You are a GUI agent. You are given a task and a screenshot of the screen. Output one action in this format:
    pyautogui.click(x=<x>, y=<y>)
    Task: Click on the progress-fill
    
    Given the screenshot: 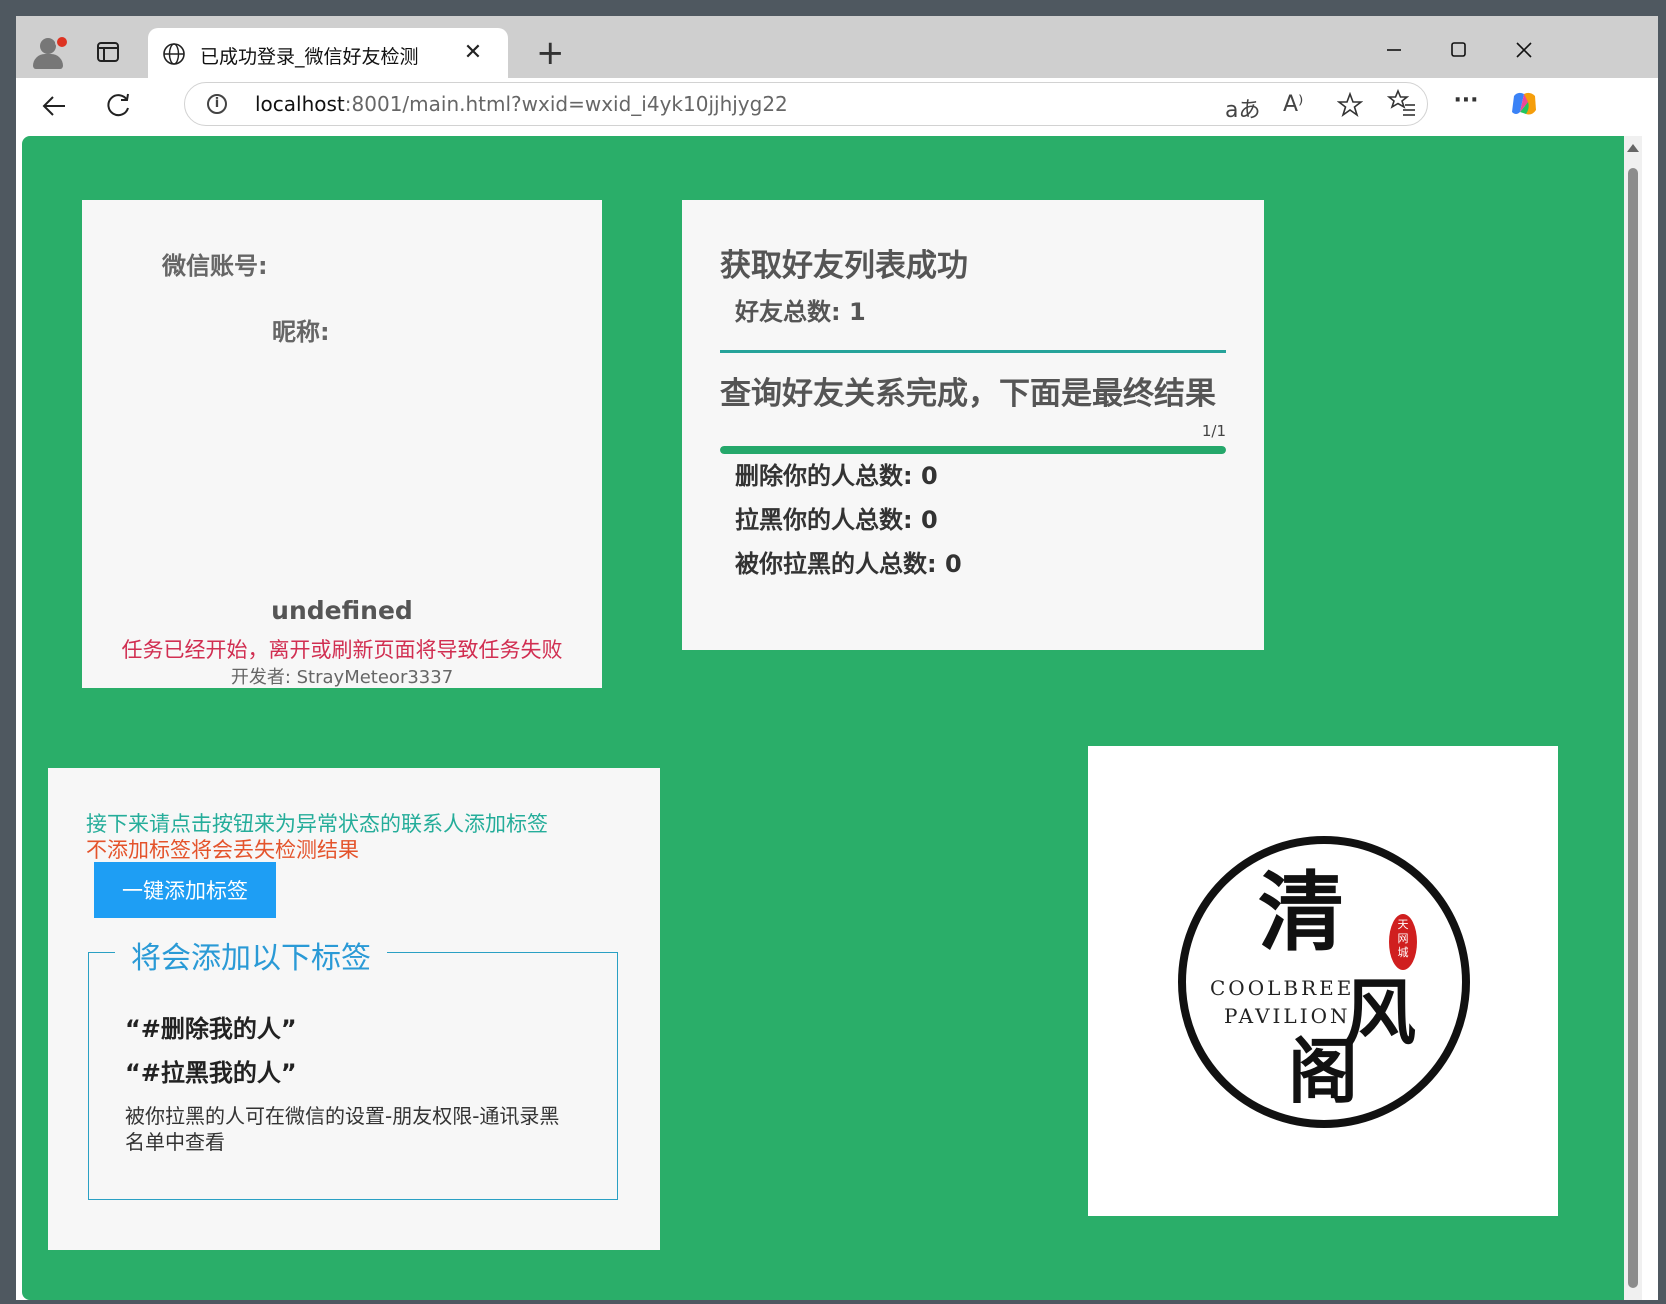 What is the action you would take?
    pyautogui.click(x=973, y=450)
    